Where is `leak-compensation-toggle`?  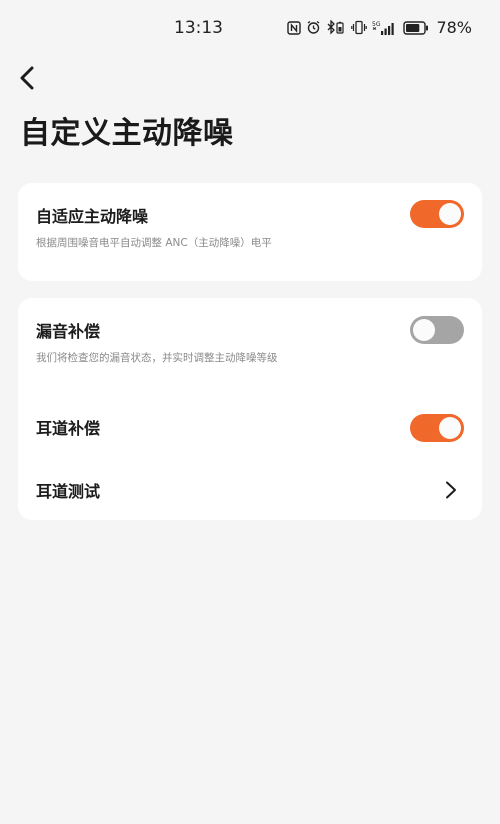
leak-compensation-toggle is located at coordinates (437, 330).